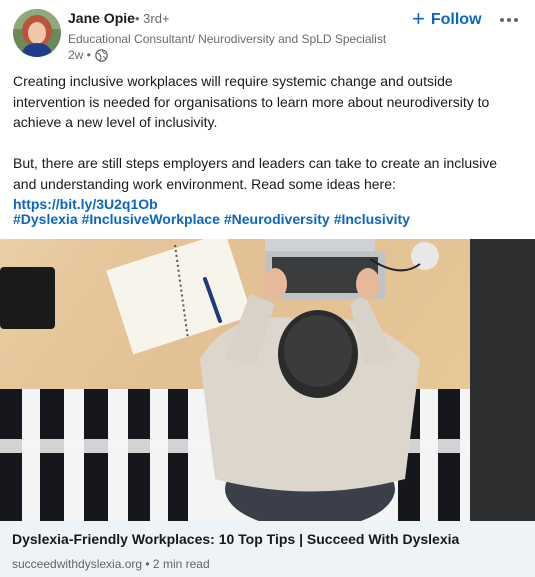  What do you see at coordinates (101, 55) in the screenshot?
I see `globe-icon` at bounding box center [101, 55].